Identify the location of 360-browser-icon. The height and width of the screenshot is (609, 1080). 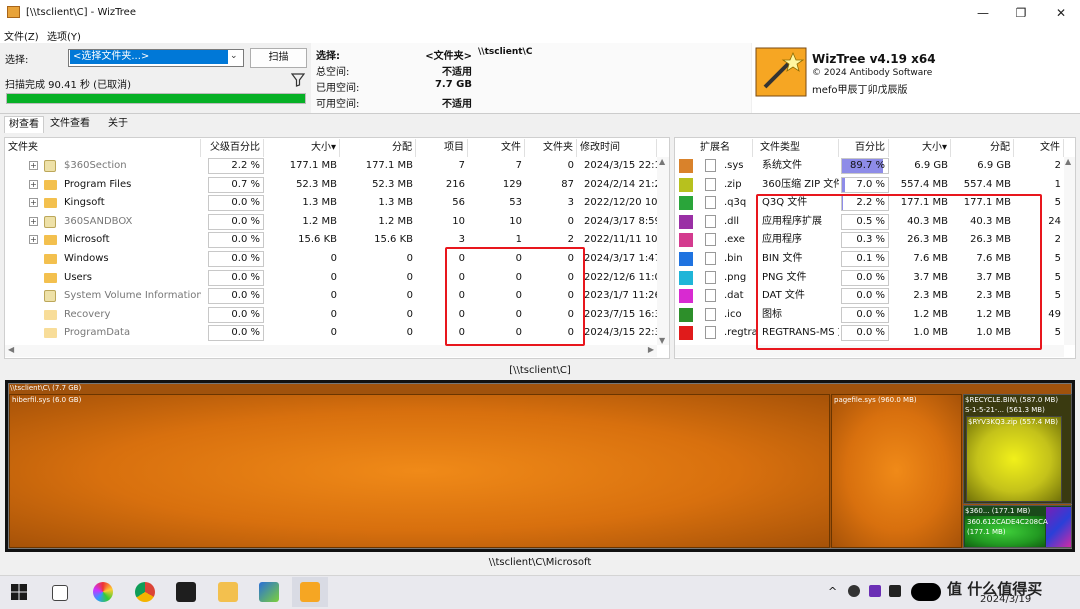
(103, 592).